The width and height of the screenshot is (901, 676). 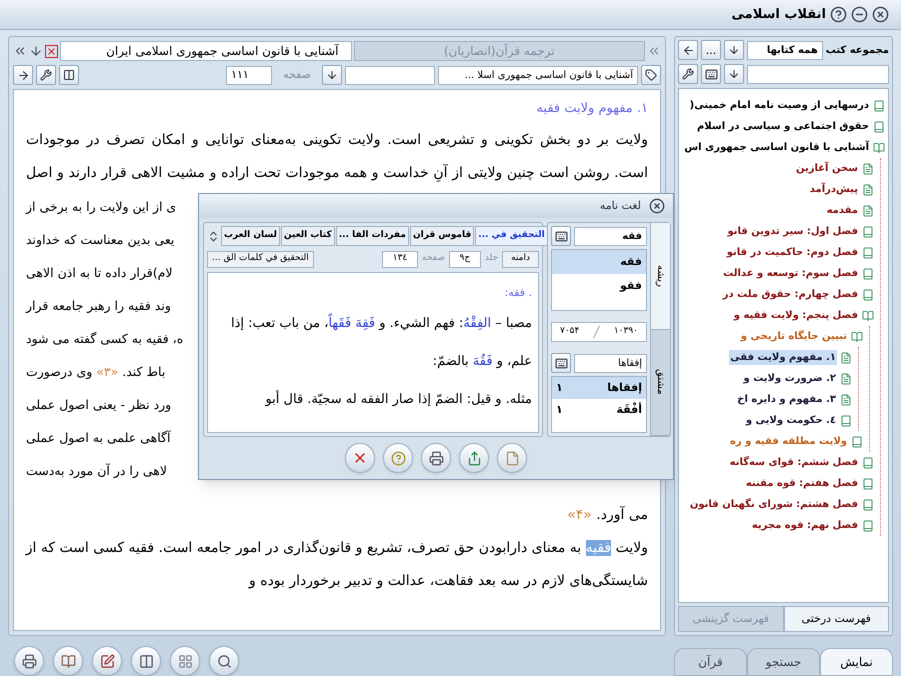 What do you see at coordinates (793, 462) in the screenshot?
I see `tree-item: فصل ششم: قوای سه‌گانه` at bounding box center [793, 462].